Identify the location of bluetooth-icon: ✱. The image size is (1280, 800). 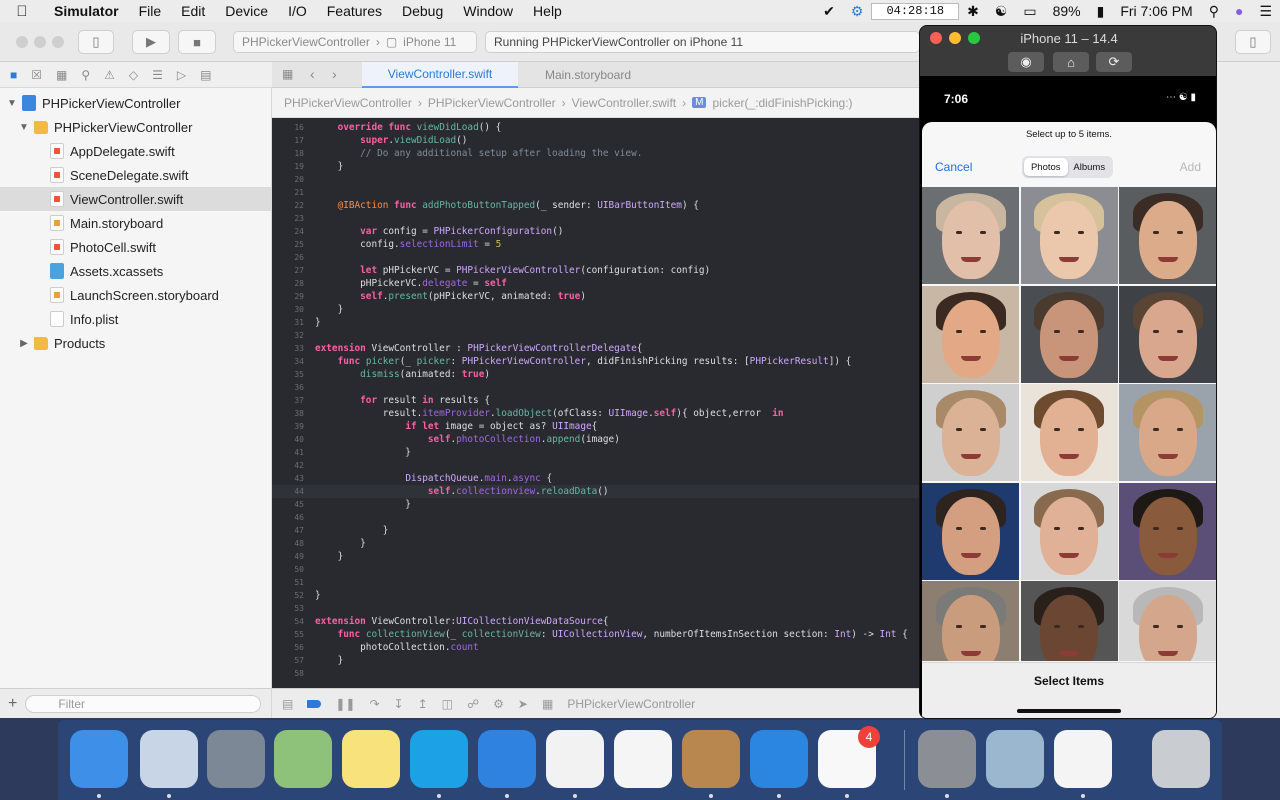
(973, 11).